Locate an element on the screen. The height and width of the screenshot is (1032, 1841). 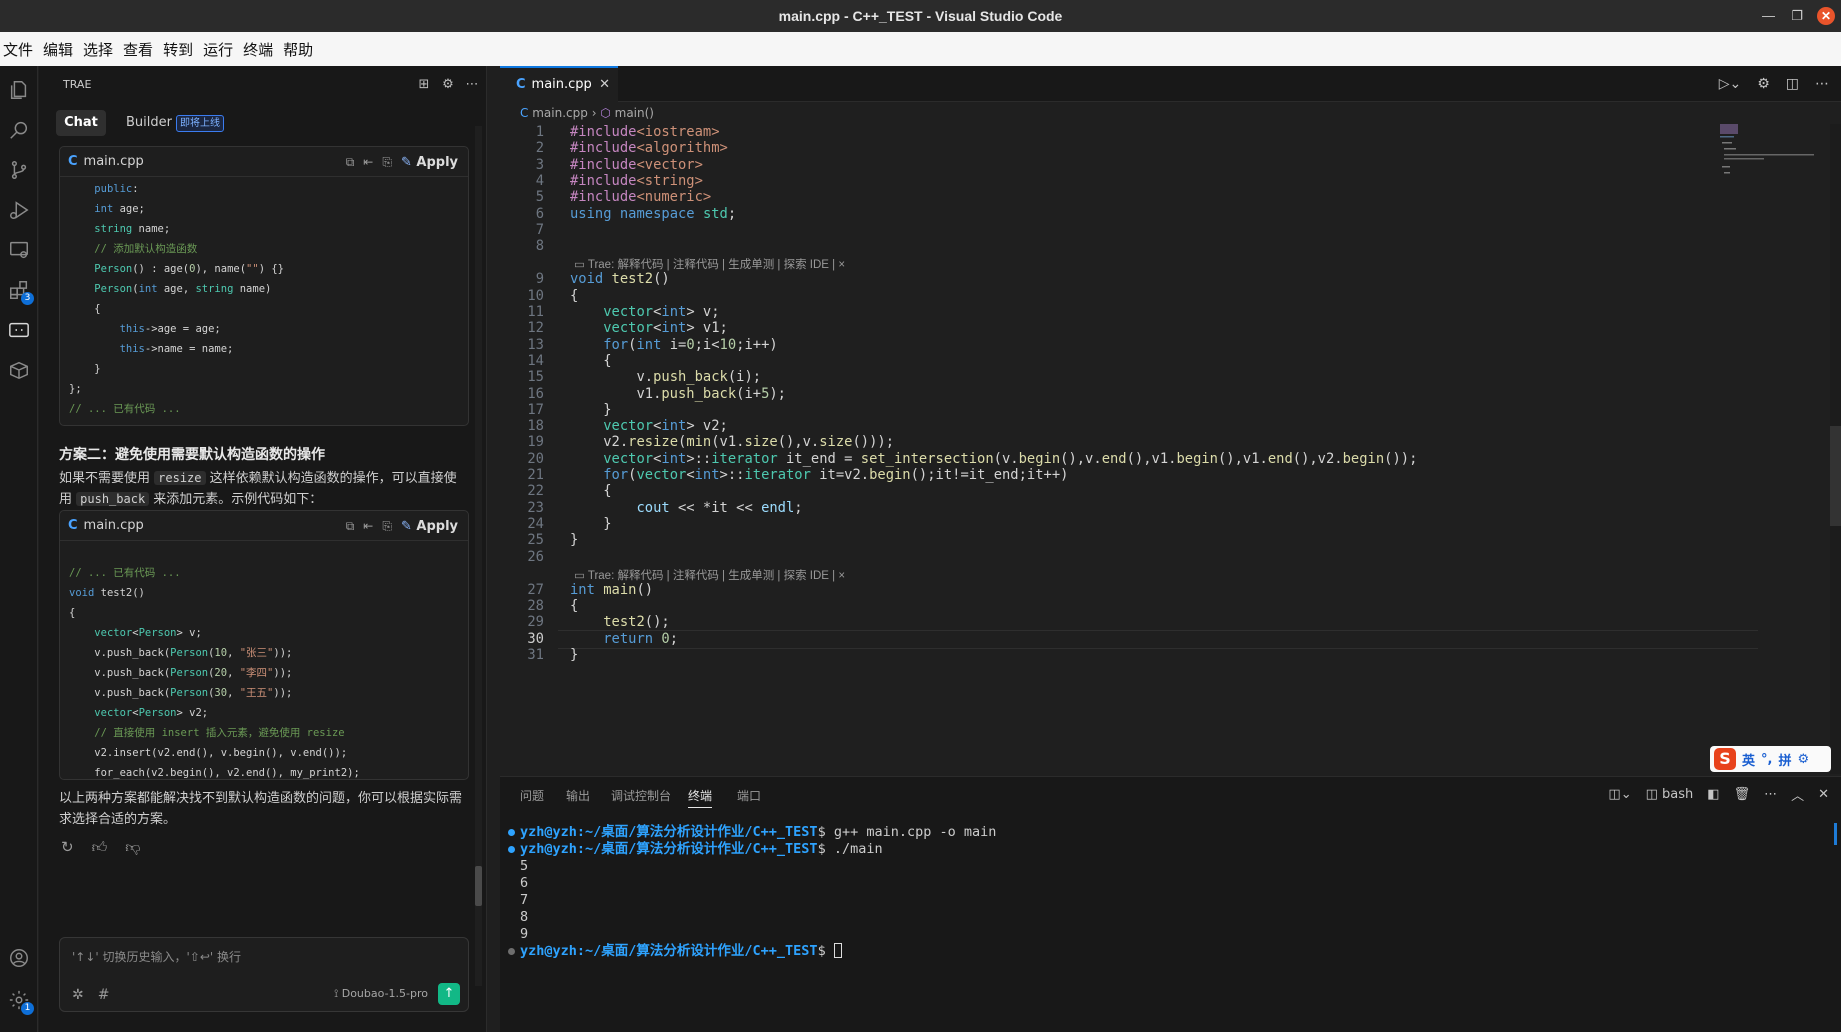
code-line: vector<int> v2; is located at coordinates (649, 426).